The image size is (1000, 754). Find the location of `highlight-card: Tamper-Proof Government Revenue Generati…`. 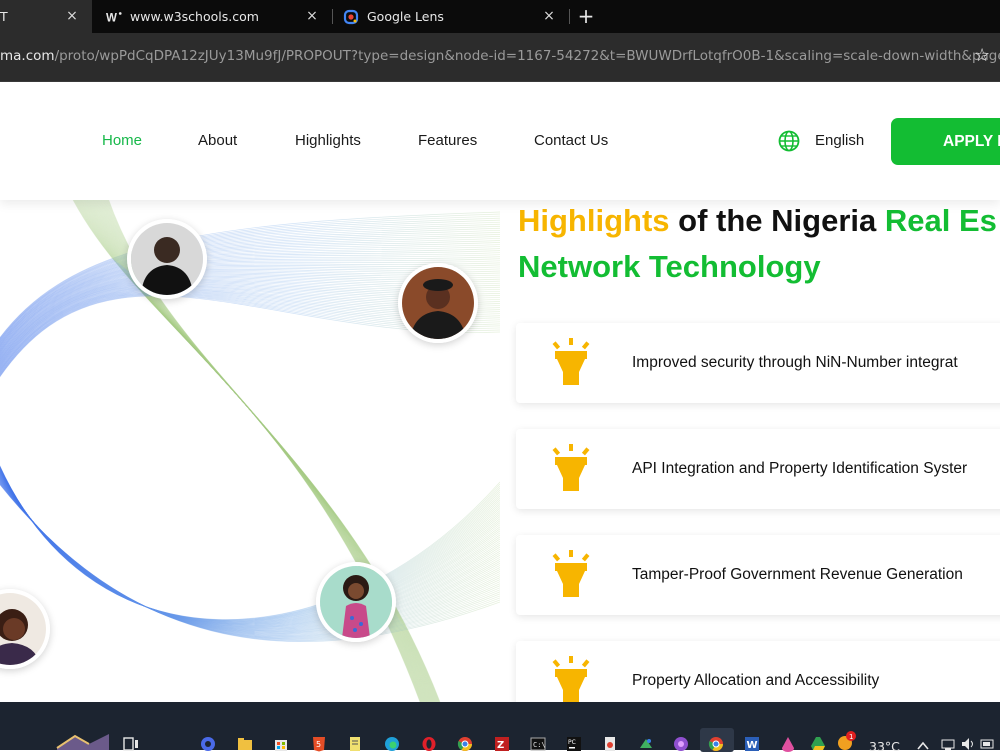

highlight-card: Tamper-Proof Government Revenue Generati… is located at coordinates (758, 575).